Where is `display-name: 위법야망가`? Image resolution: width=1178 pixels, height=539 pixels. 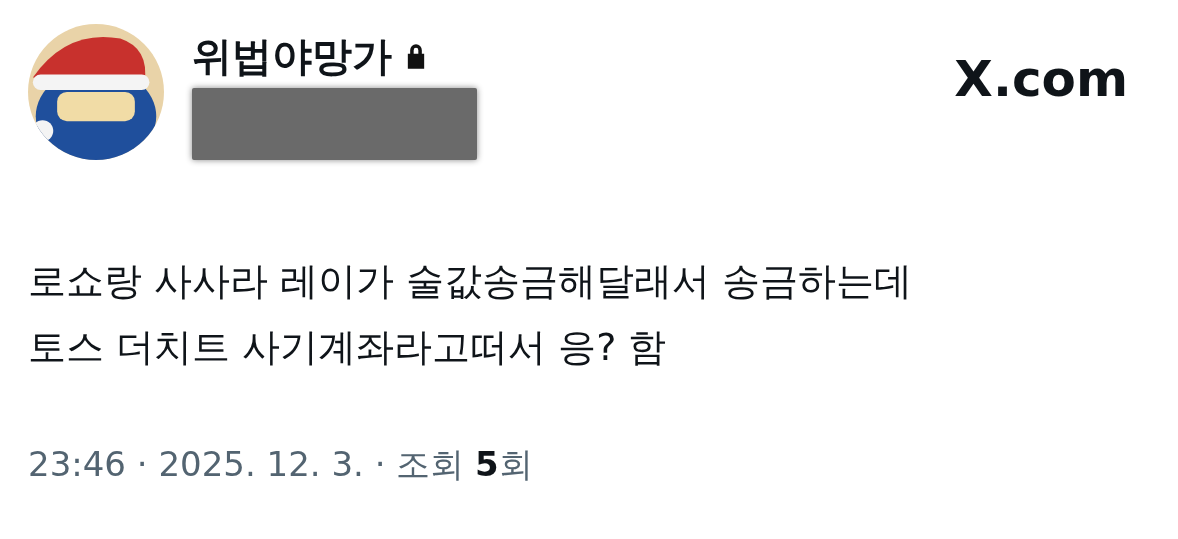 display-name: 위법야망가 is located at coordinates (292, 56).